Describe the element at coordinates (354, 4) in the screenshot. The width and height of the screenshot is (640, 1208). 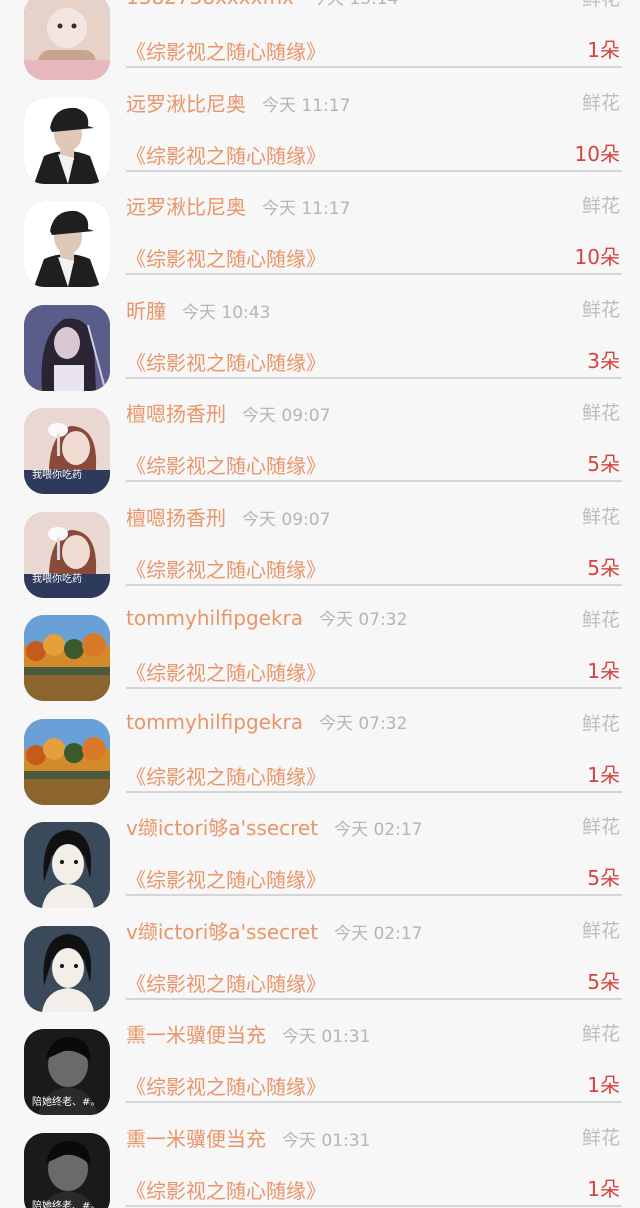
I see `gift-time: 今天 13:14` at that location.